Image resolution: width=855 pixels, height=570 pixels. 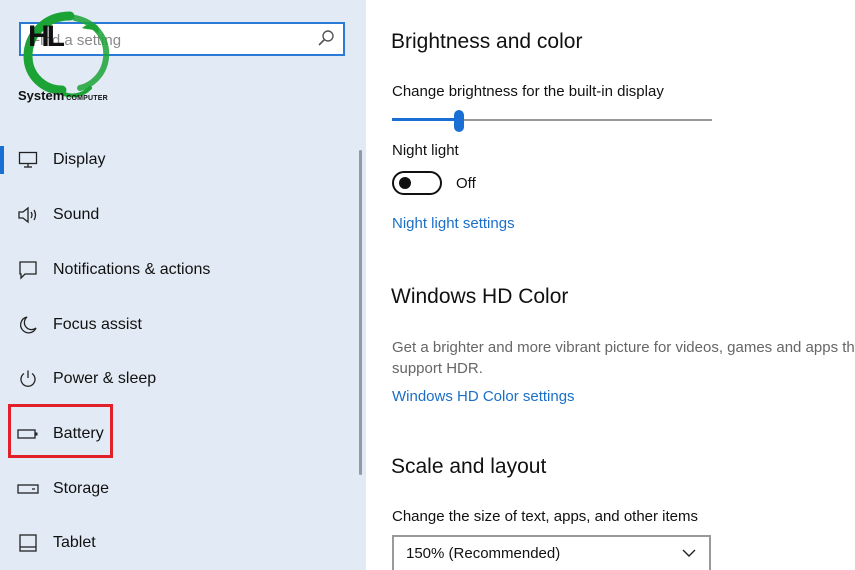 What do you see at coordinates (105, 378) in the screenshot?
I see `sidebar-item-label: Power & sleep` at bounding box center [105, 378].